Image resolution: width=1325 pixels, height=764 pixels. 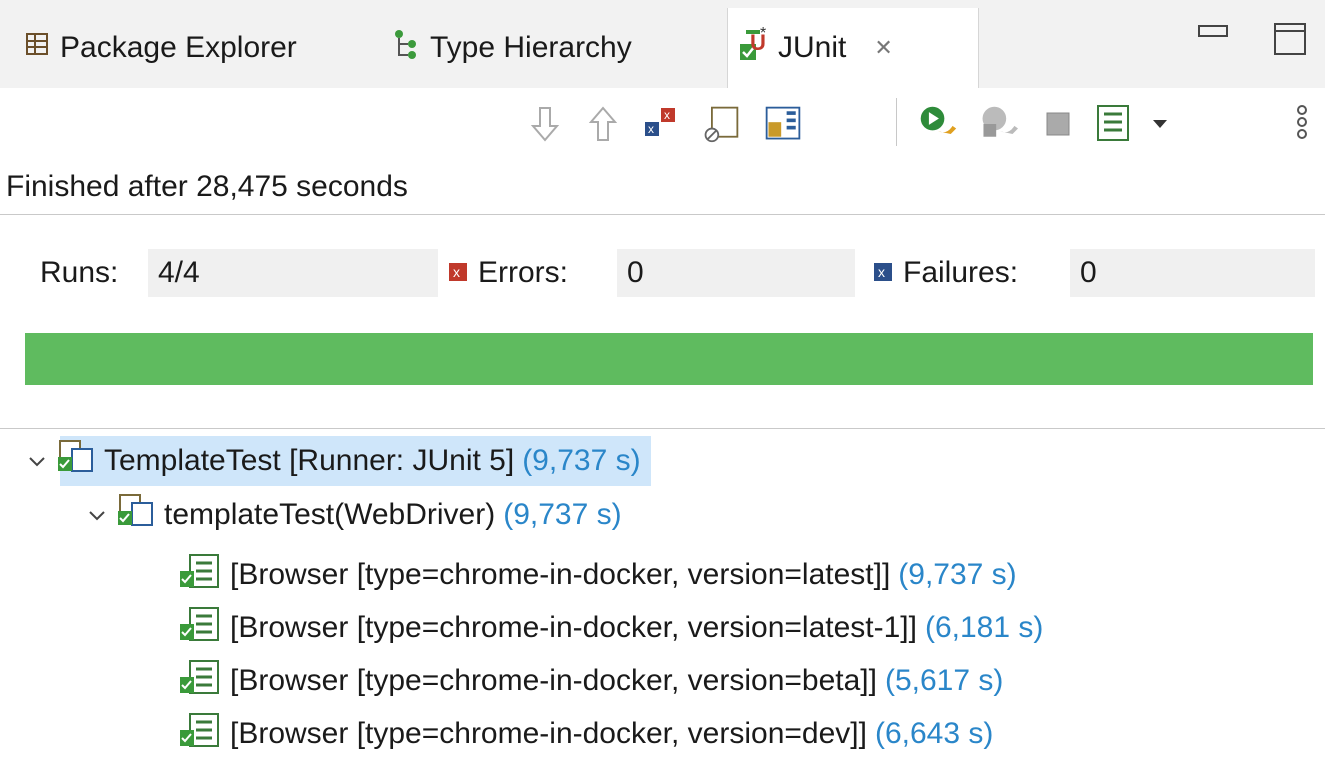 I want to click on test-case-time: (6,643 s), so click(x=934, y=733).